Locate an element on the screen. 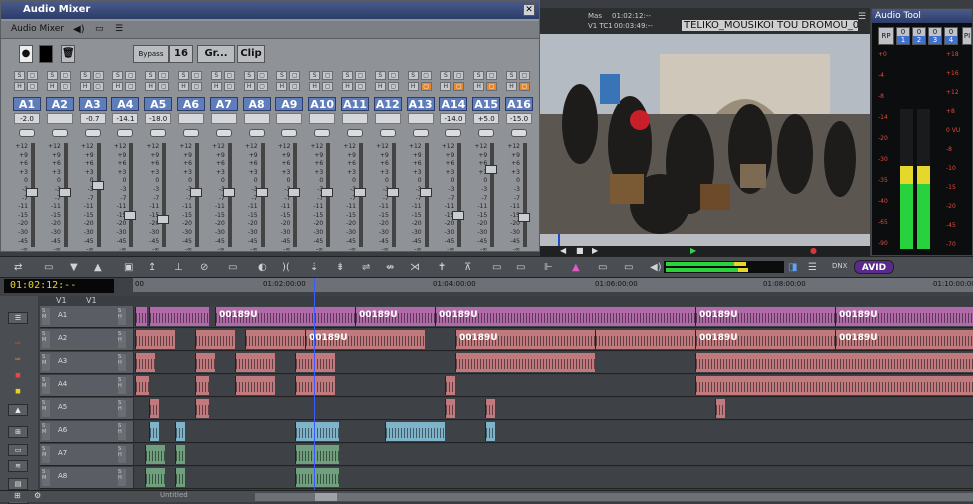  track-up-icon: ▲ is located at coordinates (18, 410).